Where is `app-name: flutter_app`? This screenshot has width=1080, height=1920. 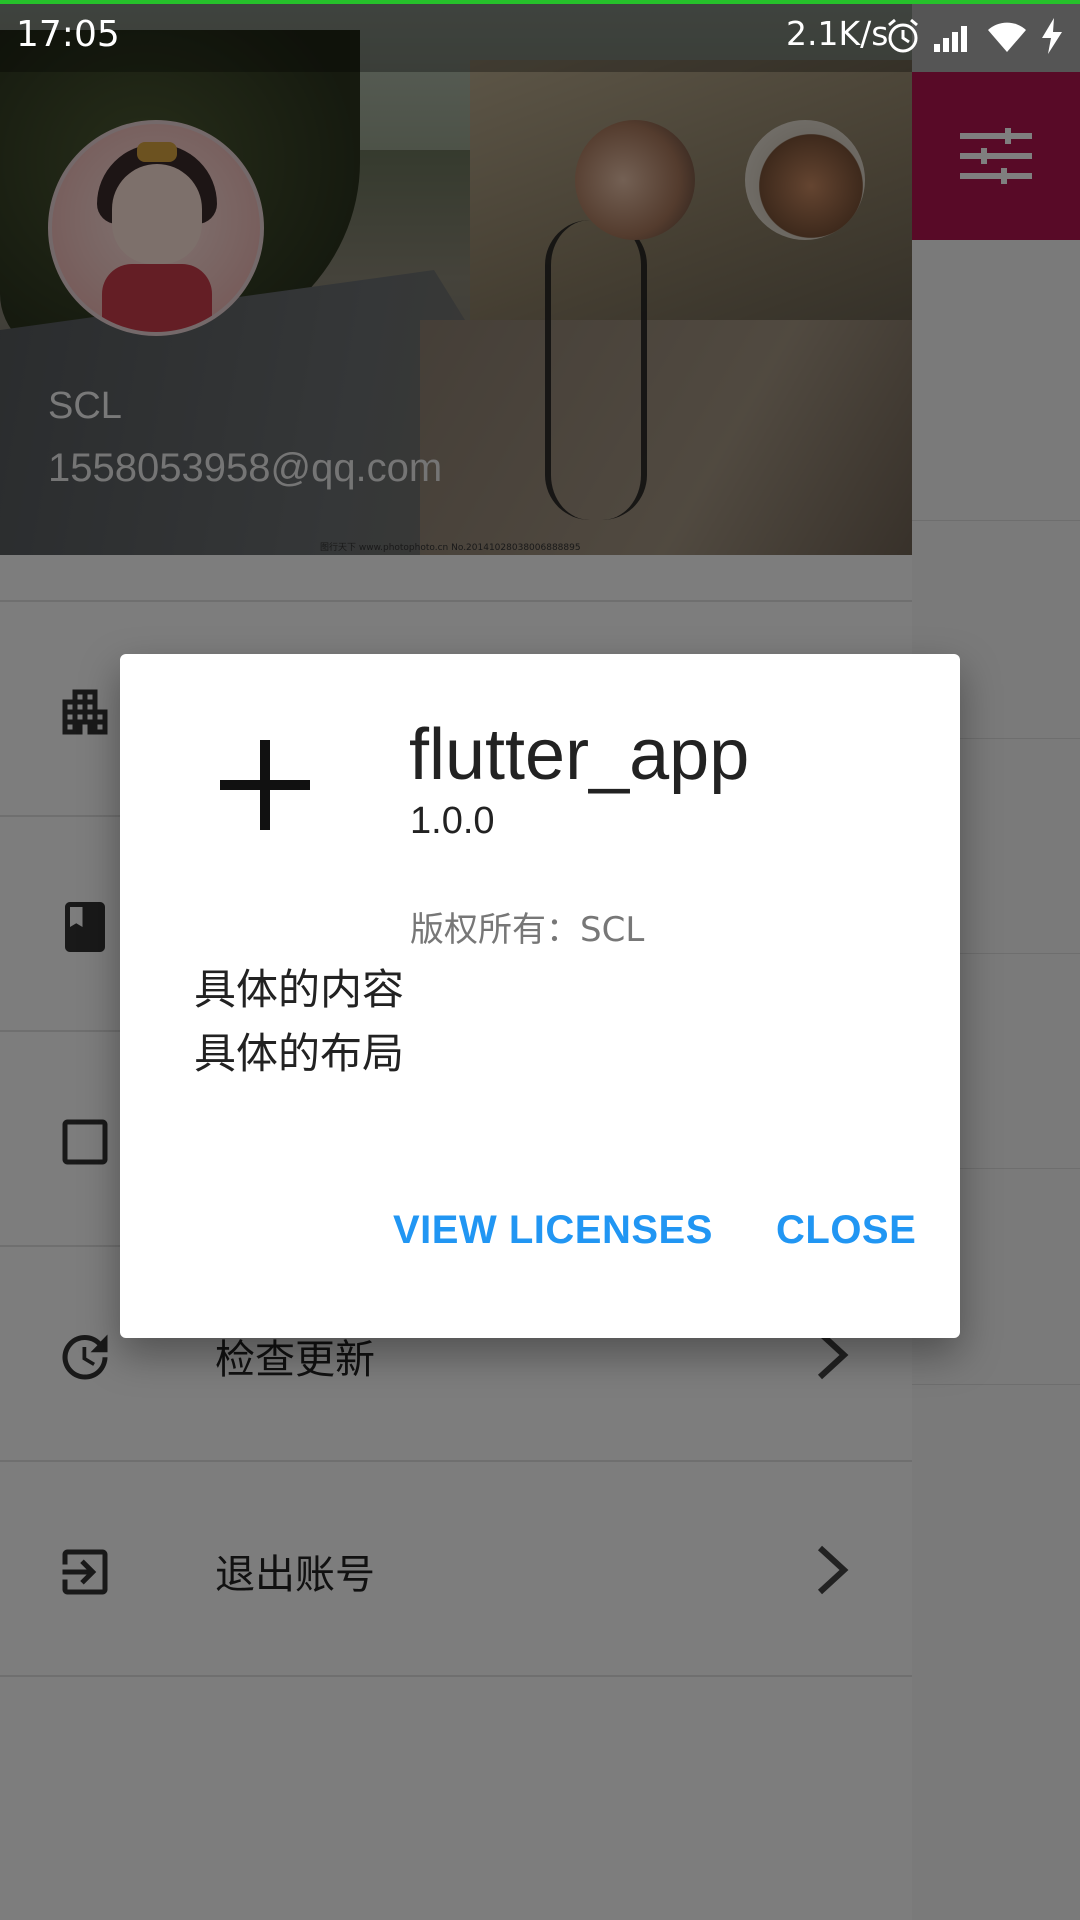 app-name: flutter_app is located at coordinates (579, 755).